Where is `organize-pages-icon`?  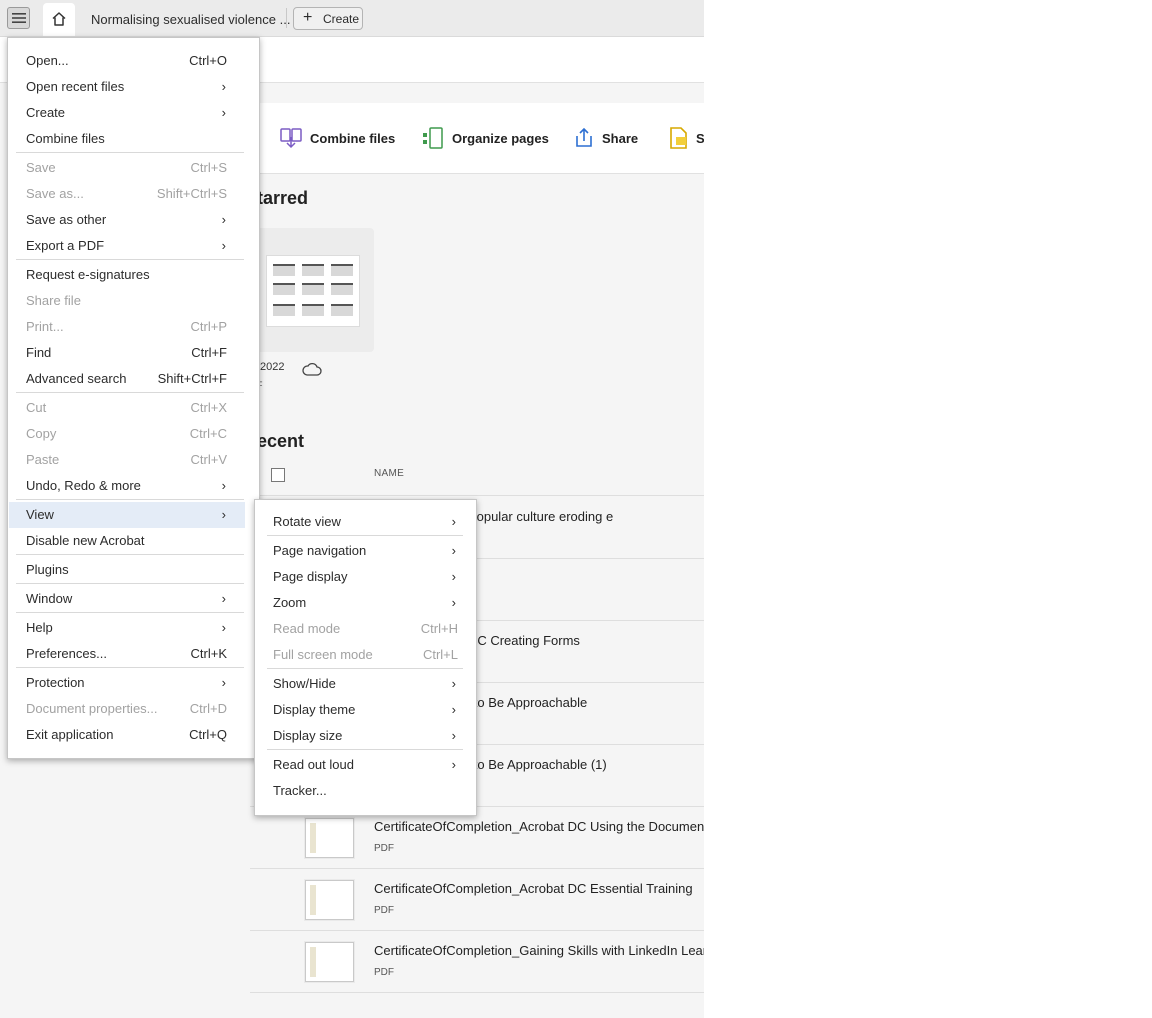
organize-pages-icon is located at coordinates (433, 138).